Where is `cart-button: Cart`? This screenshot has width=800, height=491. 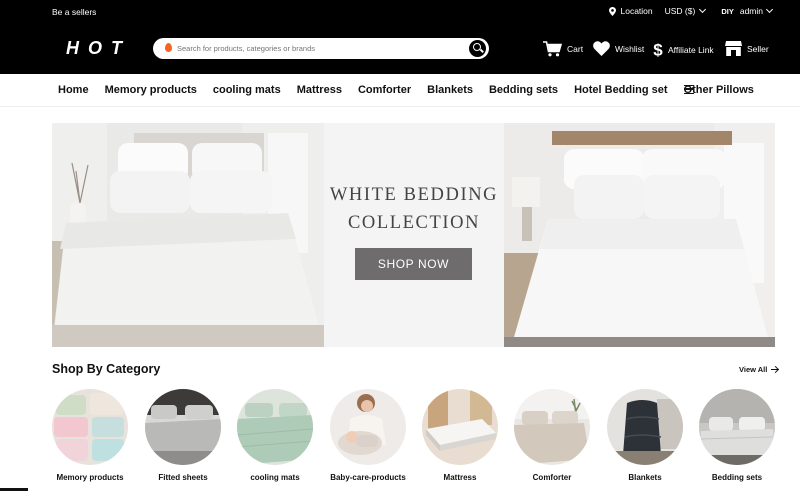
cart-button: Cart is located at coordinates (563, 49).